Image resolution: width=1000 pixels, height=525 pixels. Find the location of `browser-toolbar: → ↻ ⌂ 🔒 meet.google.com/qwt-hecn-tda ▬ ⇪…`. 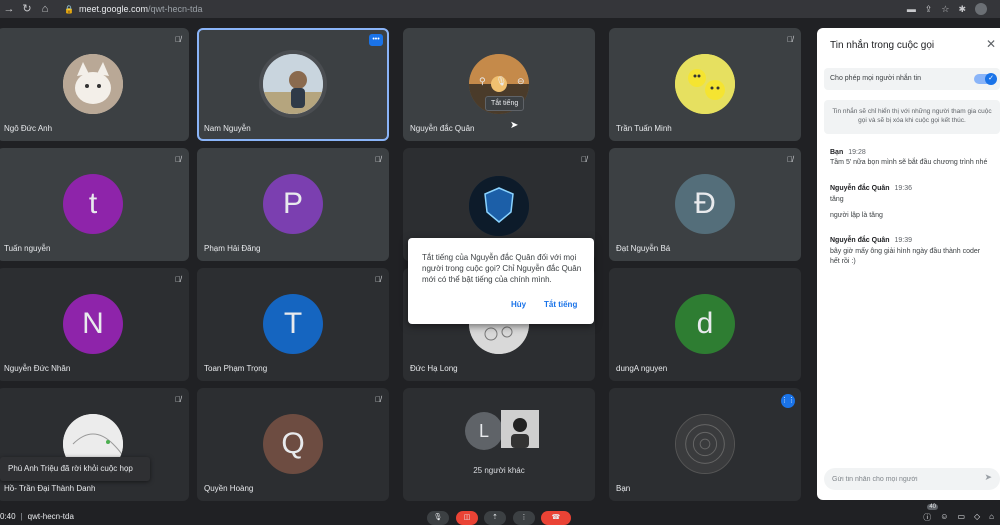

browser-toolbar: → ↻ ⌂ 🔒 meet.google.com/qwt-hecn-tda ▬ ⇪… is located at coordinates (500, 9).